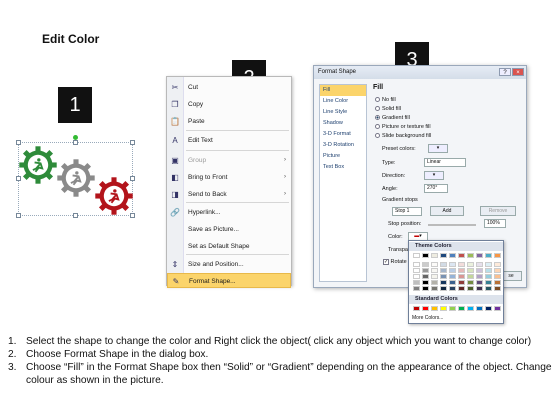  What do you see at coordinates (343, 123) in the screenshot?
I see `nav-item-shadow: Shadow` at bounding box center [343, 123].